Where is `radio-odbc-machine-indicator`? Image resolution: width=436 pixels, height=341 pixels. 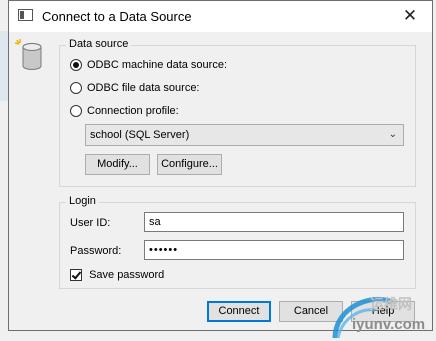 radio-odbc-machine-indicator is located at coordinates (76, 65).